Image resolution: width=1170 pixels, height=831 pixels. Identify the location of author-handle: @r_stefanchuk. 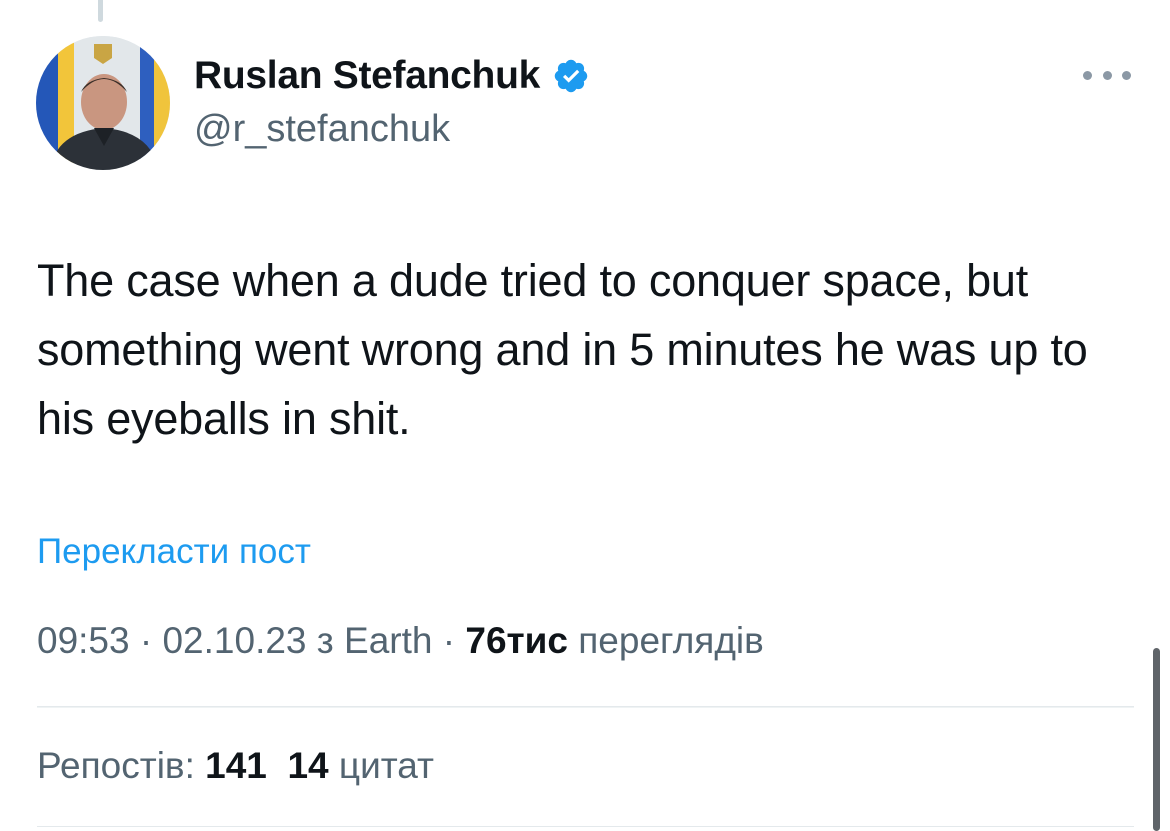
(322, 129).